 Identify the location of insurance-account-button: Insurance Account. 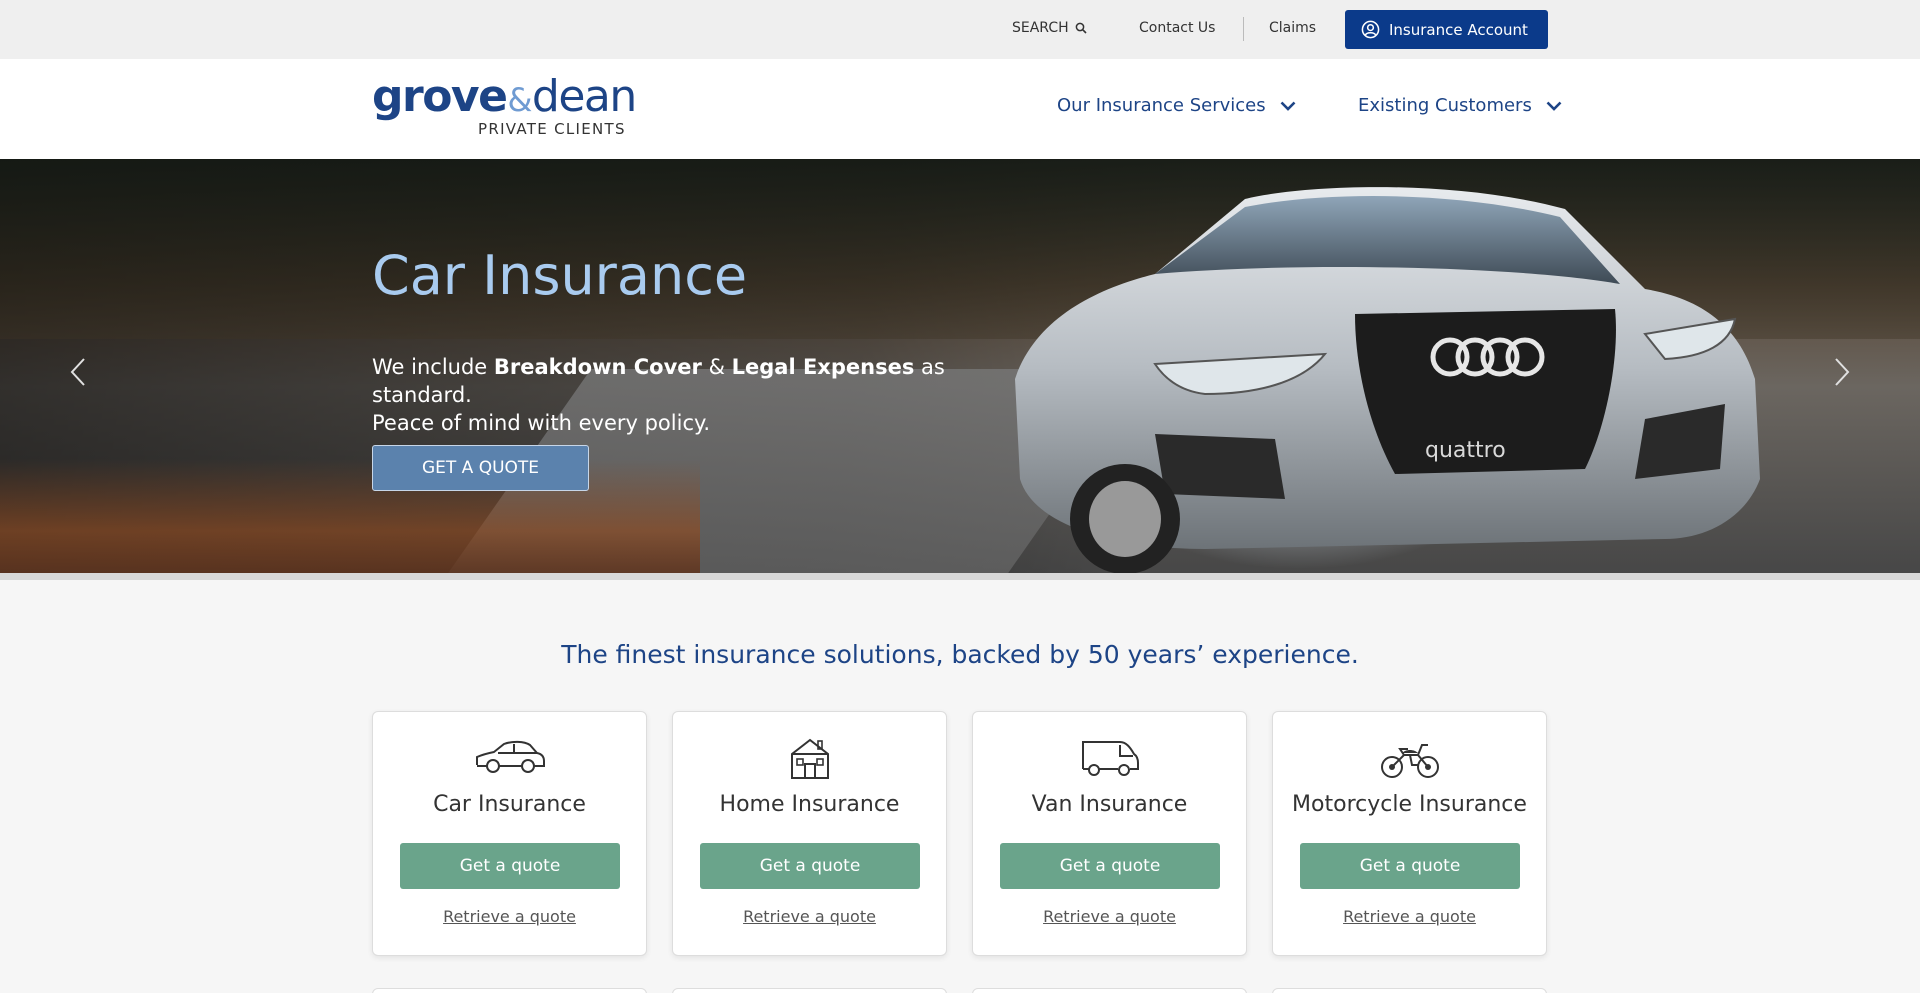
(1446, 29).